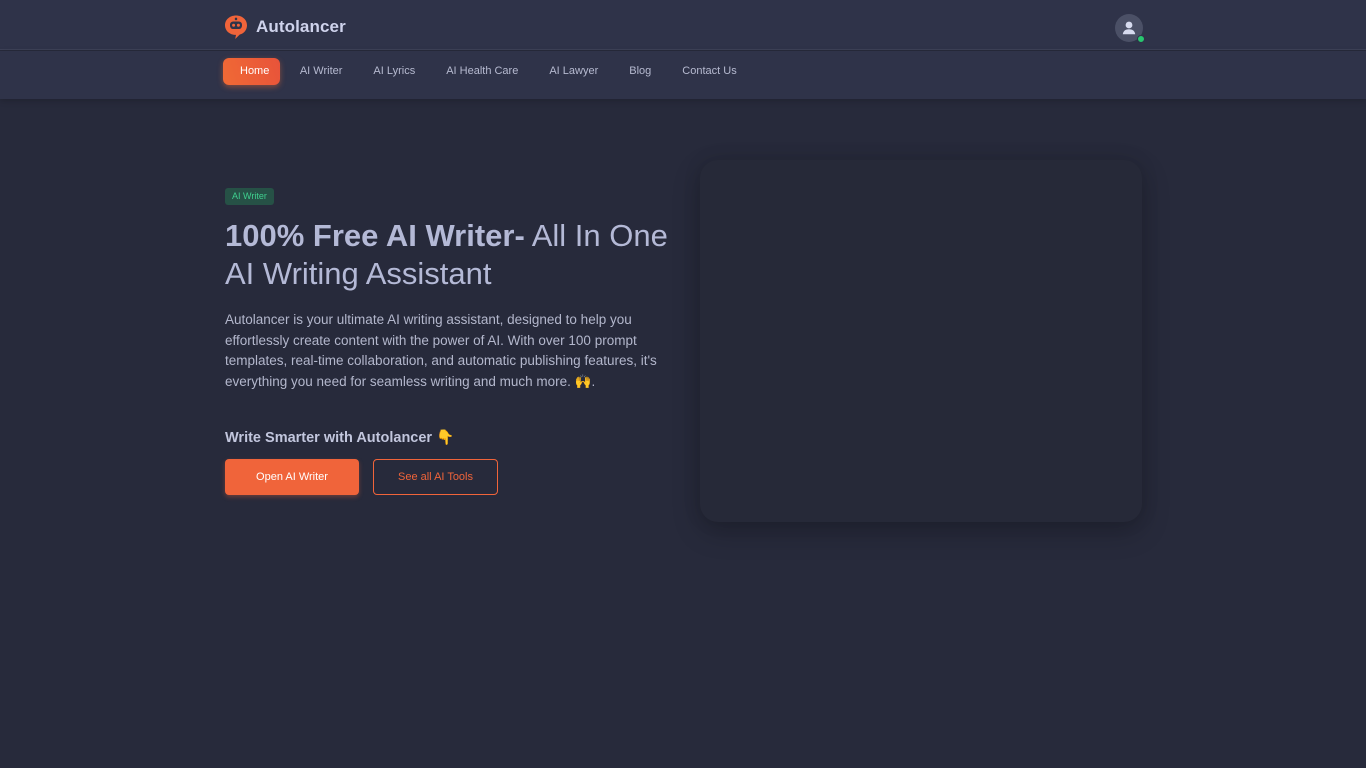 The width and height of the screenshot is (1366, 768). I want to click on nav-item-ai-lyrics: AI Lyrics, so click(394, 71).